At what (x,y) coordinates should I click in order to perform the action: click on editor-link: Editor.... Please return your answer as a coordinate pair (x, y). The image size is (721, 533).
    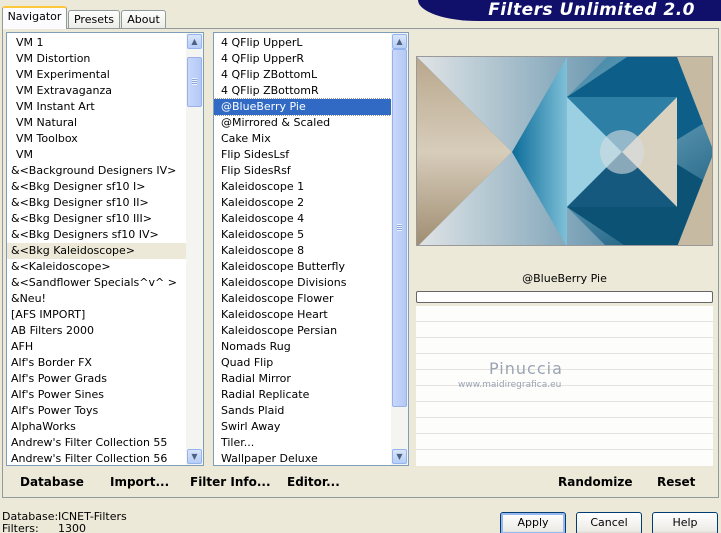
    Looking at the image, I should click on (313, 482).